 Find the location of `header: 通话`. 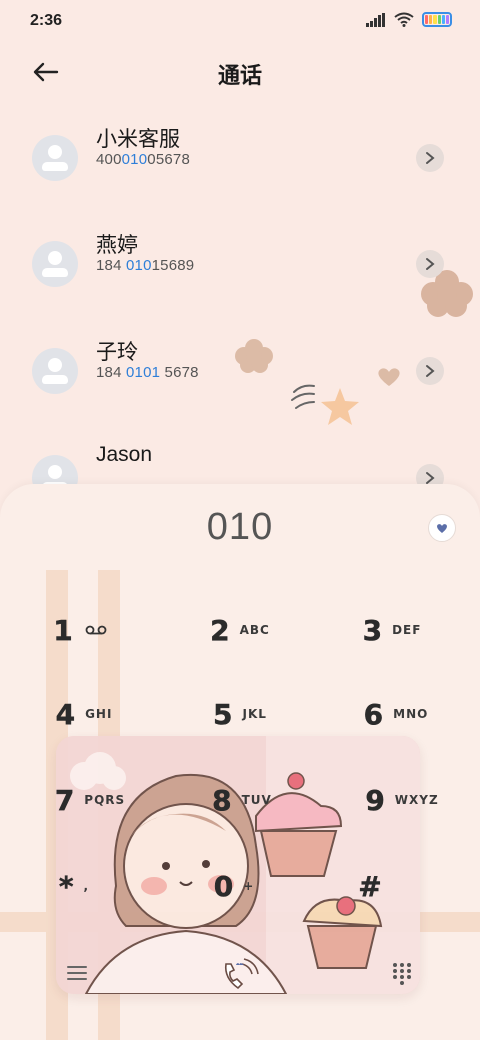

header: 通话 is located at coordinates (240, 72).